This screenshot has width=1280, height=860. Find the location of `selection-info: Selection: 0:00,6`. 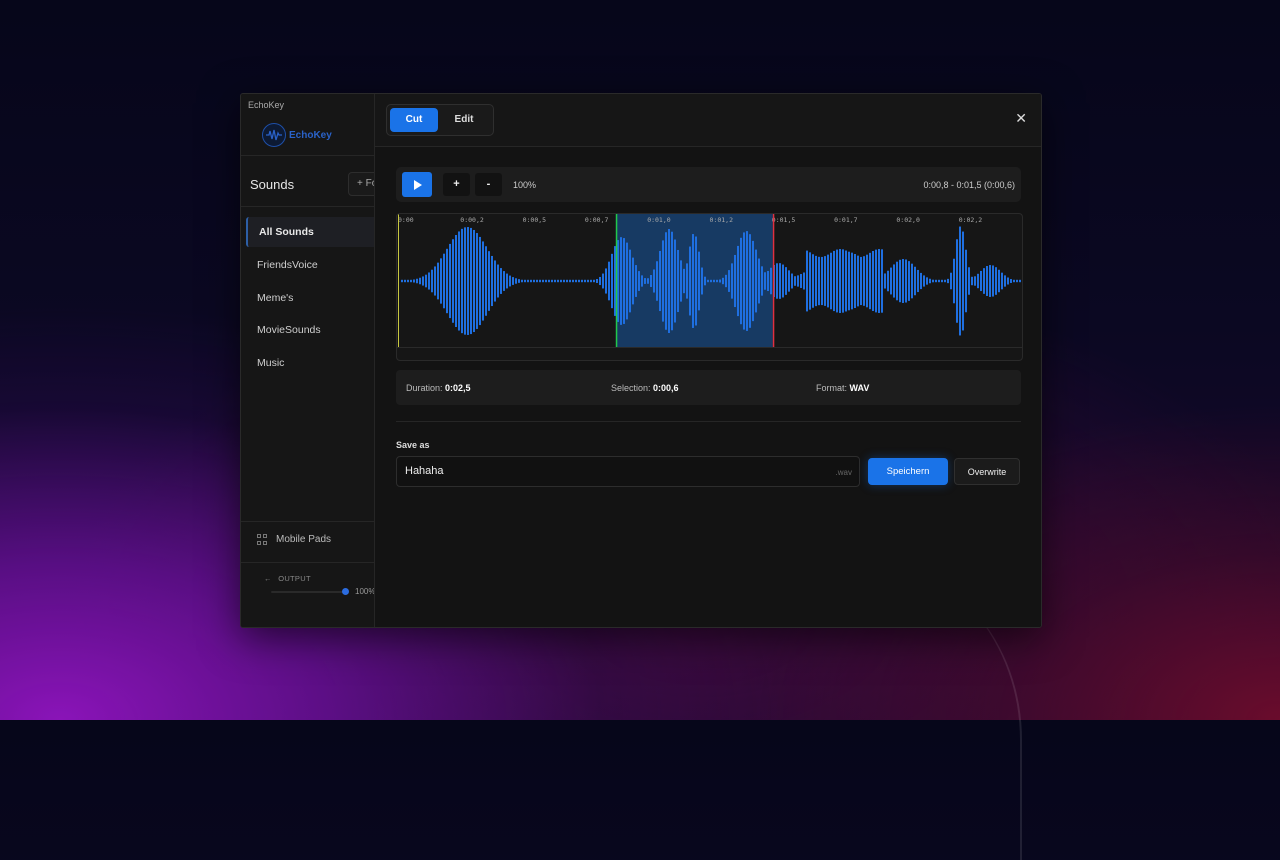

selection-info: Selection: 0:00,6 is located at coordinates (645, 388).